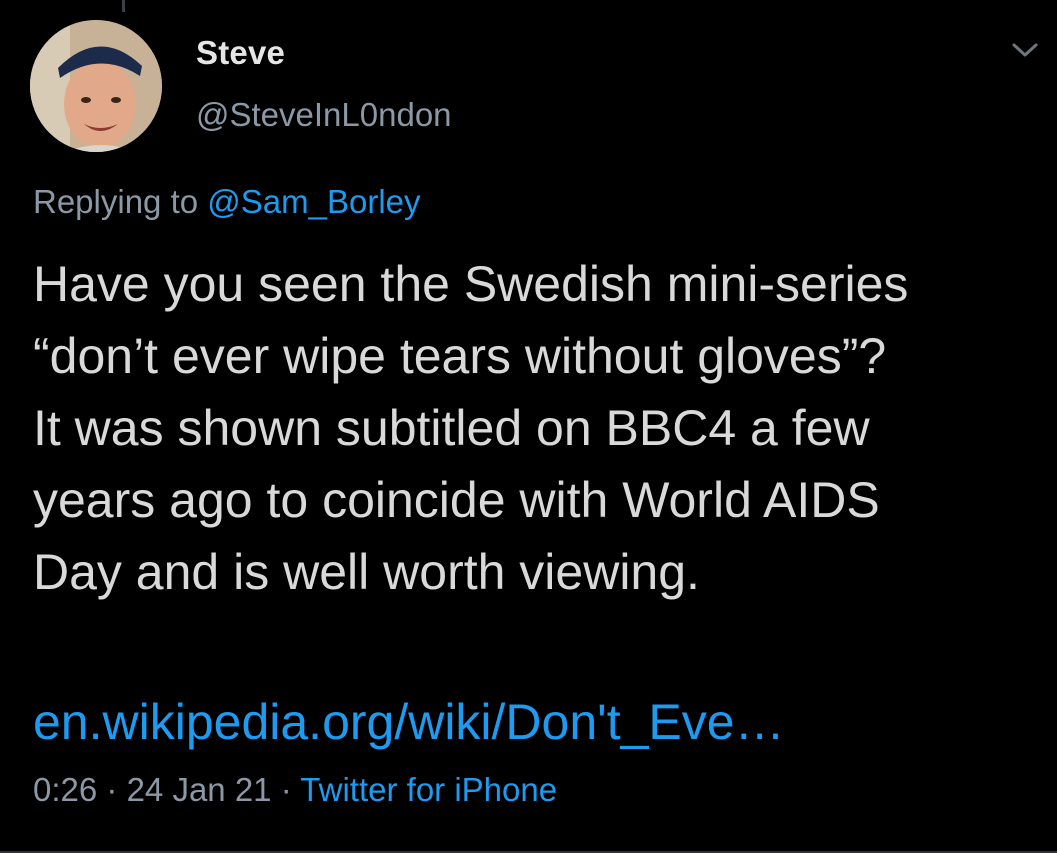 The height and width of the screenshot is (853, 1057). Describe the element at coordinates (324, 115) in the screenshot. I see `author-handle: @SteveInL0ndon` at that location.